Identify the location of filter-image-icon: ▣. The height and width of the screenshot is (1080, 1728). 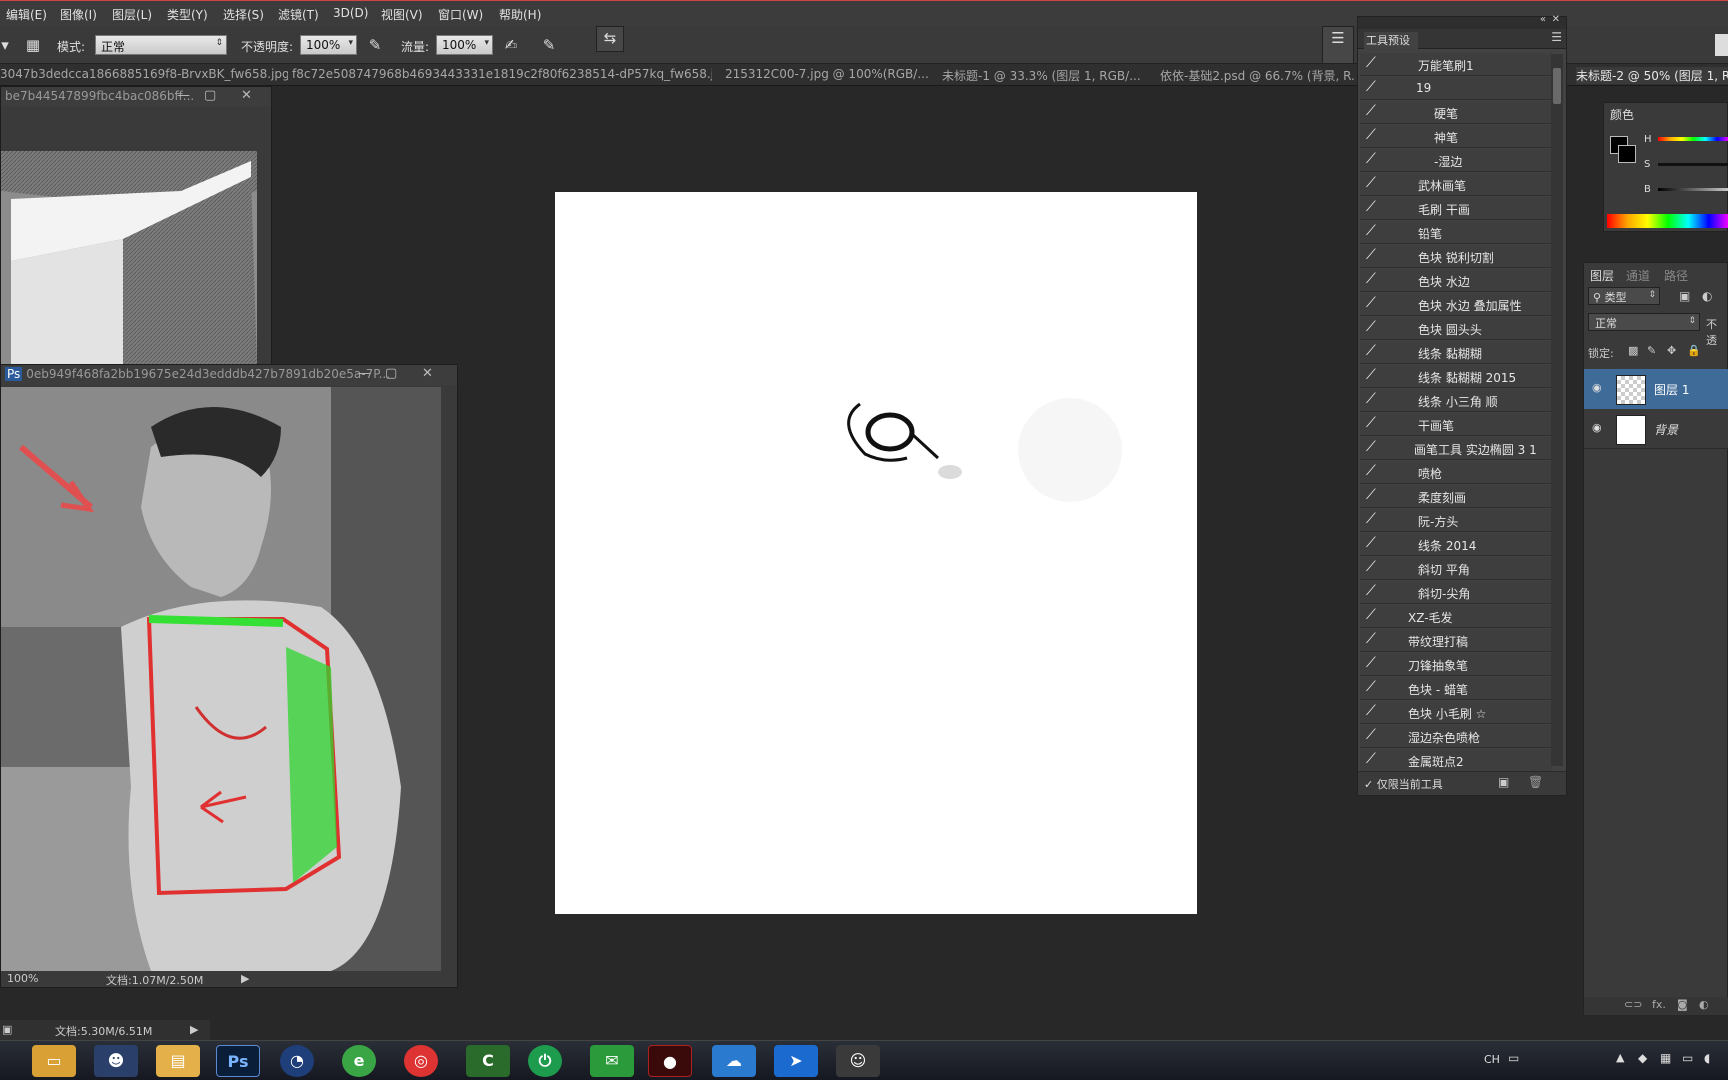
(1684, 296).